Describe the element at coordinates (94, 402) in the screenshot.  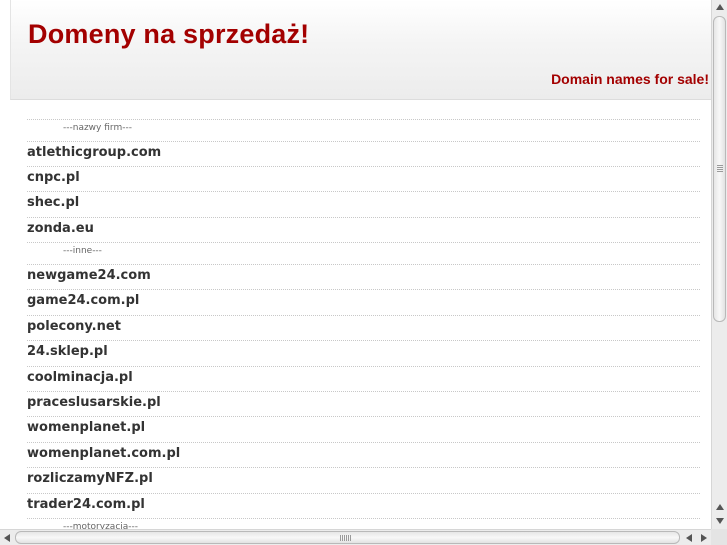
I see `domain-link: praceslusarskie.pl` at that location.